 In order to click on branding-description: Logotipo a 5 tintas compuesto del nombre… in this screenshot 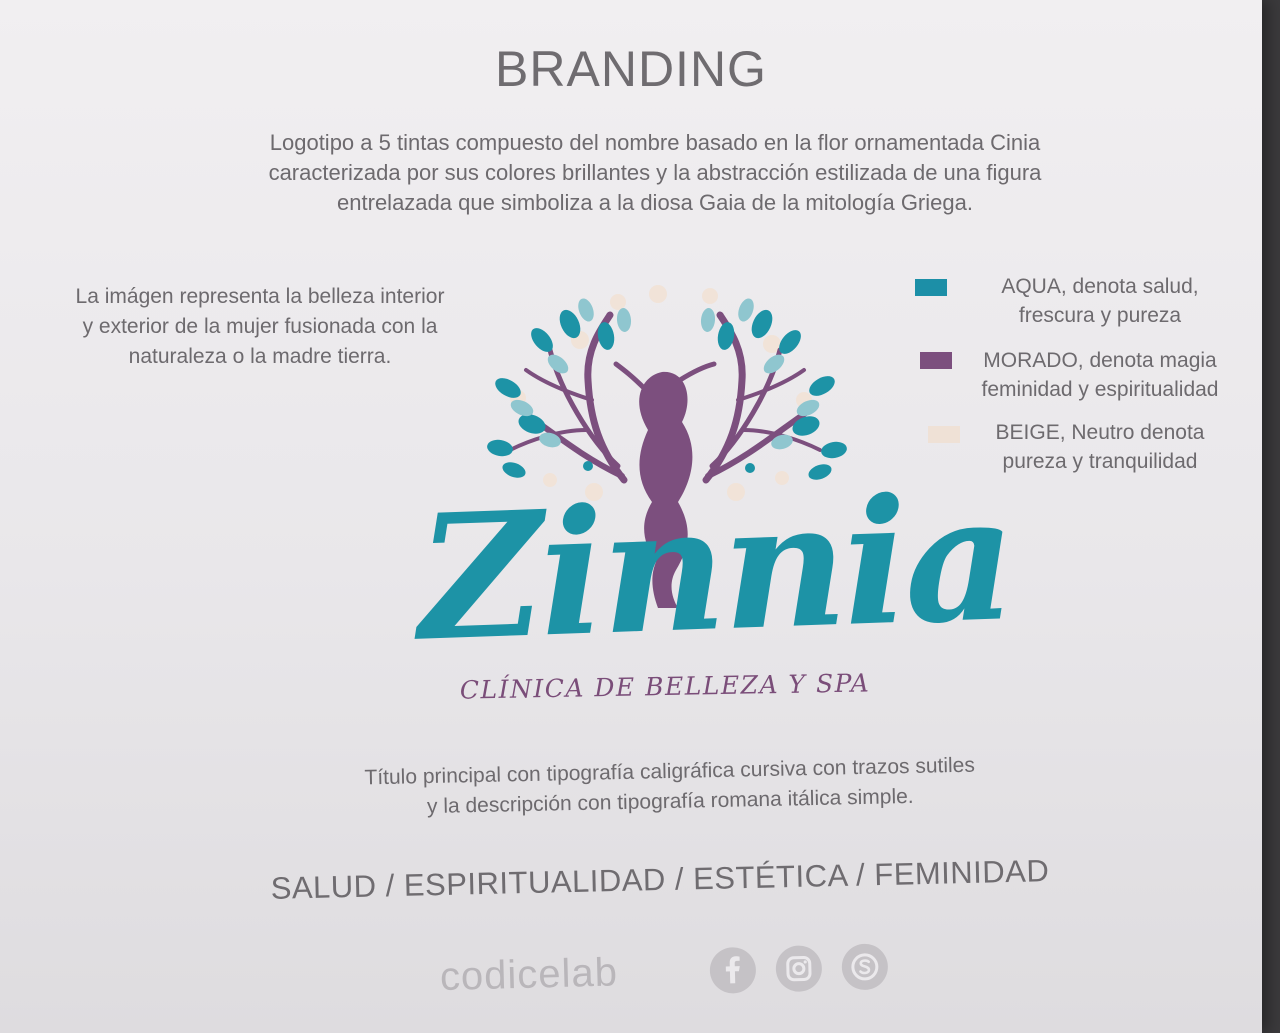, I will do `click(655, 173)`.